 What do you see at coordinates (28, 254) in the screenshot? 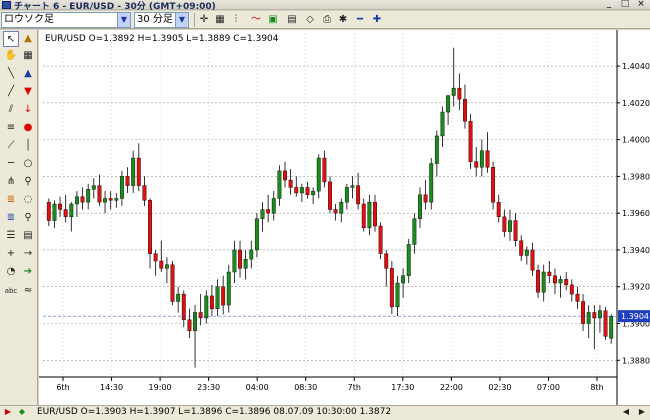
I see `arrow-tool-icon: →` at bounding box center [28, 254].